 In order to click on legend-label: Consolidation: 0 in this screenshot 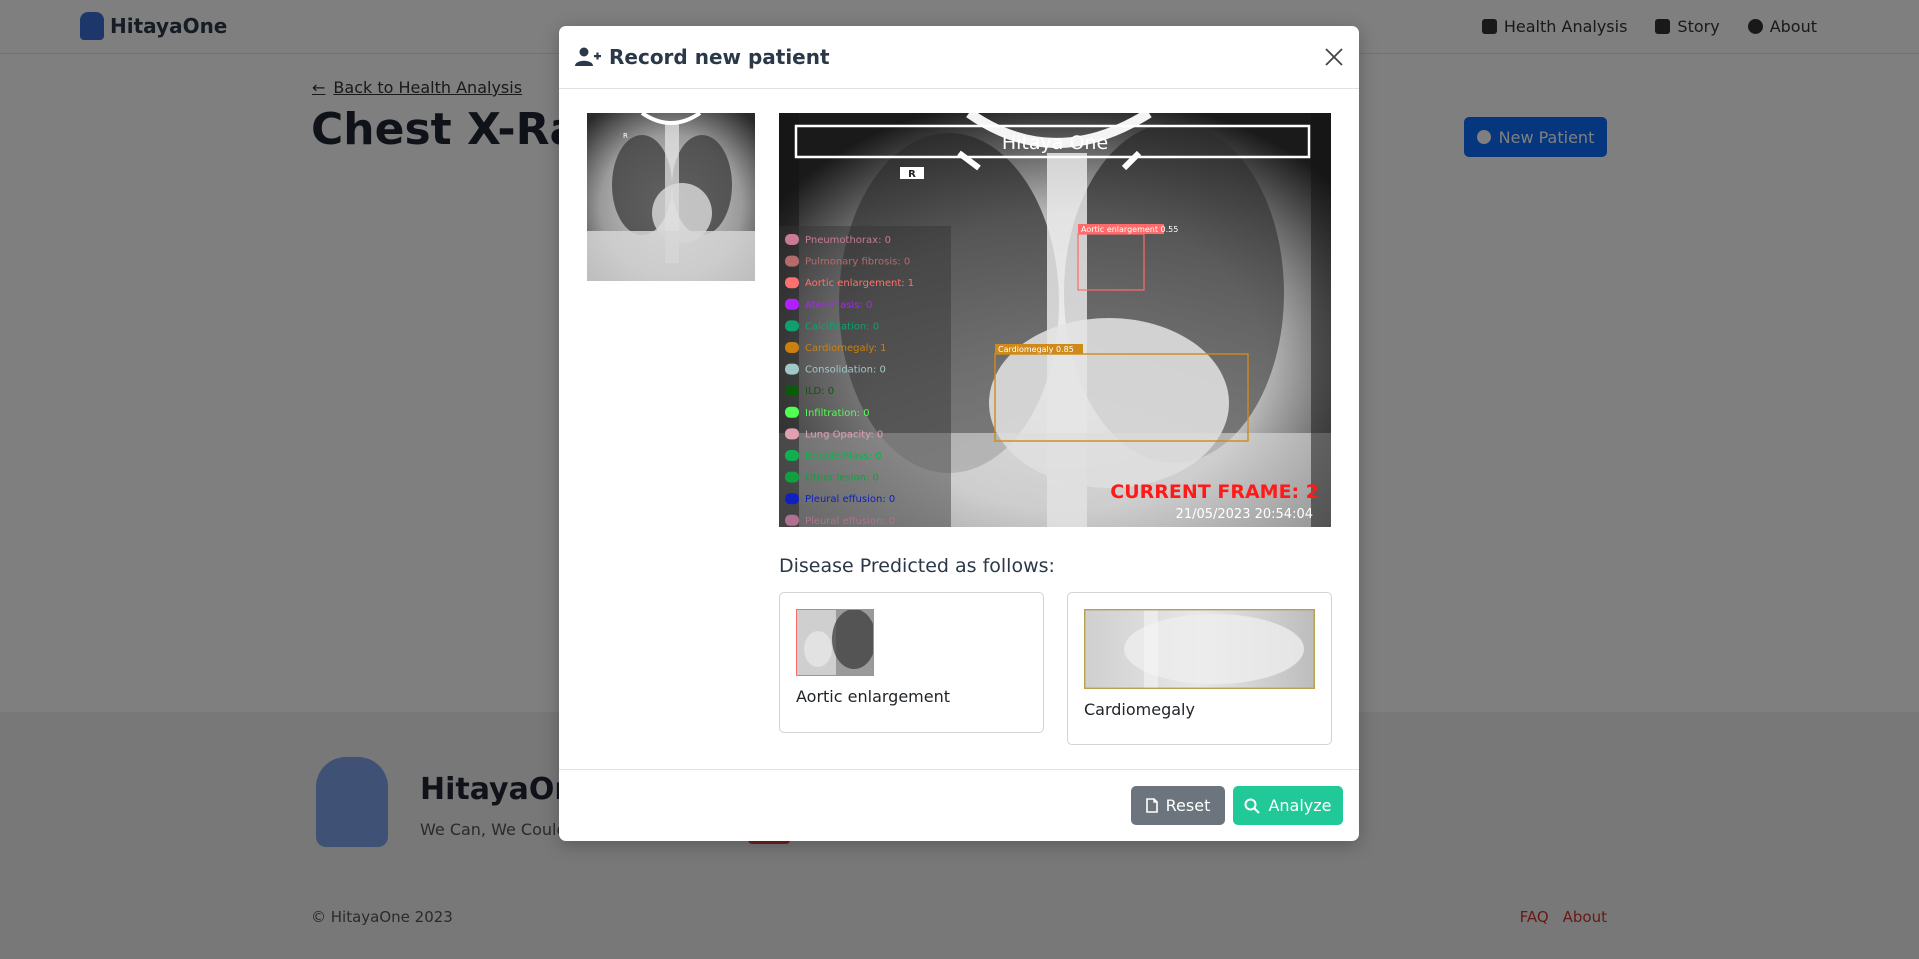, I will do `click(845, 370)`.